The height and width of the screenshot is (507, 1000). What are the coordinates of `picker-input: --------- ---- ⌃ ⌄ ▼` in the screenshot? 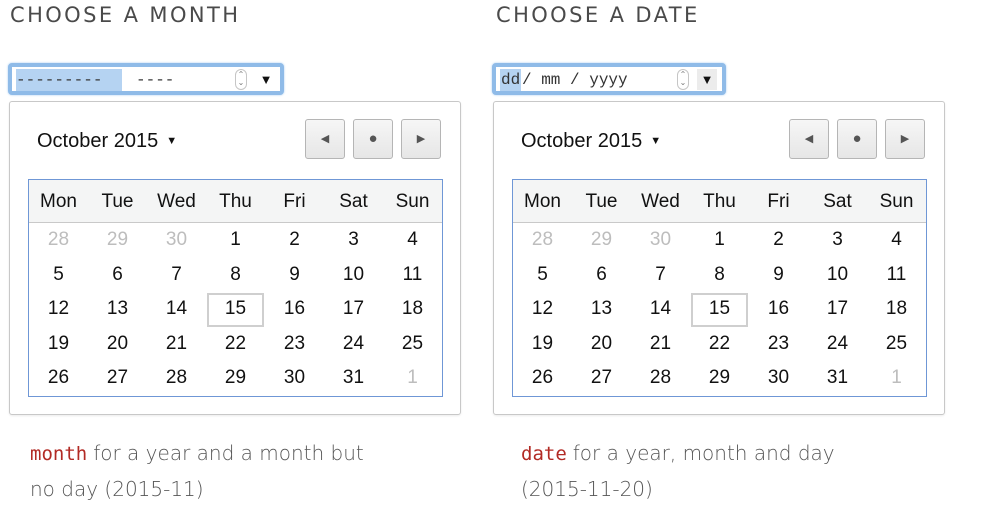 It's located at (146, 79).